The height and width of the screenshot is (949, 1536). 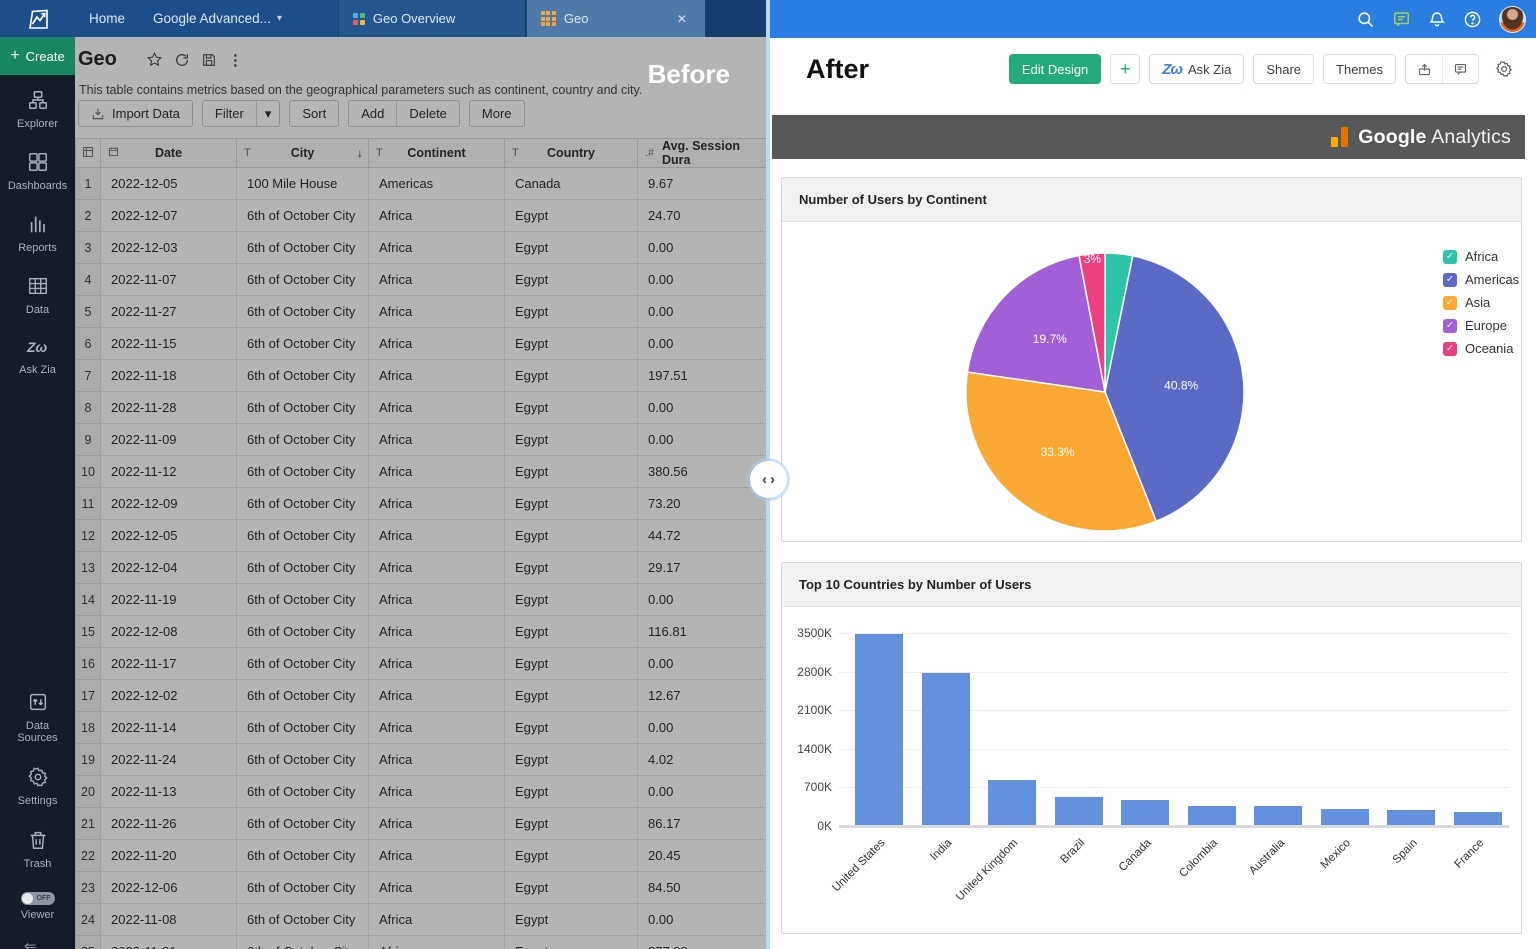 I want to click on help-icon, so click(x=1472, y=19).